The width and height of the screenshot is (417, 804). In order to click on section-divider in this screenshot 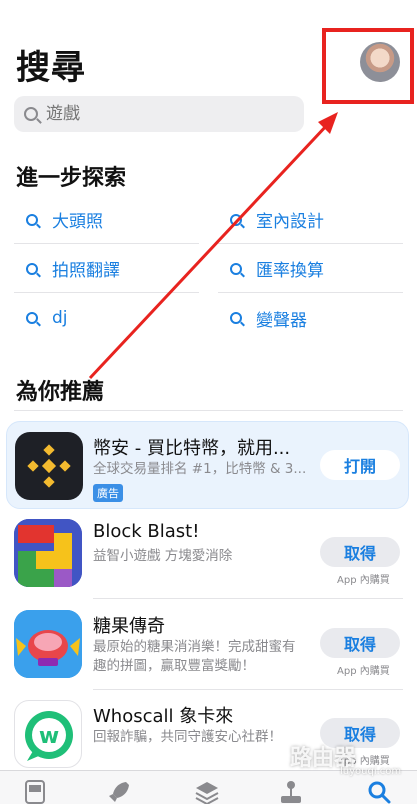, I will do `click(208, 410)`.